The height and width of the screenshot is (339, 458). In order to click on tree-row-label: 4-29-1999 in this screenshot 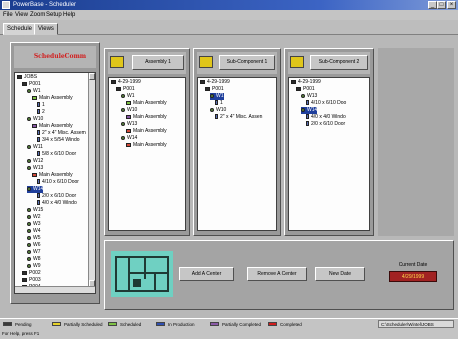, I will do `click(129, 82)`.